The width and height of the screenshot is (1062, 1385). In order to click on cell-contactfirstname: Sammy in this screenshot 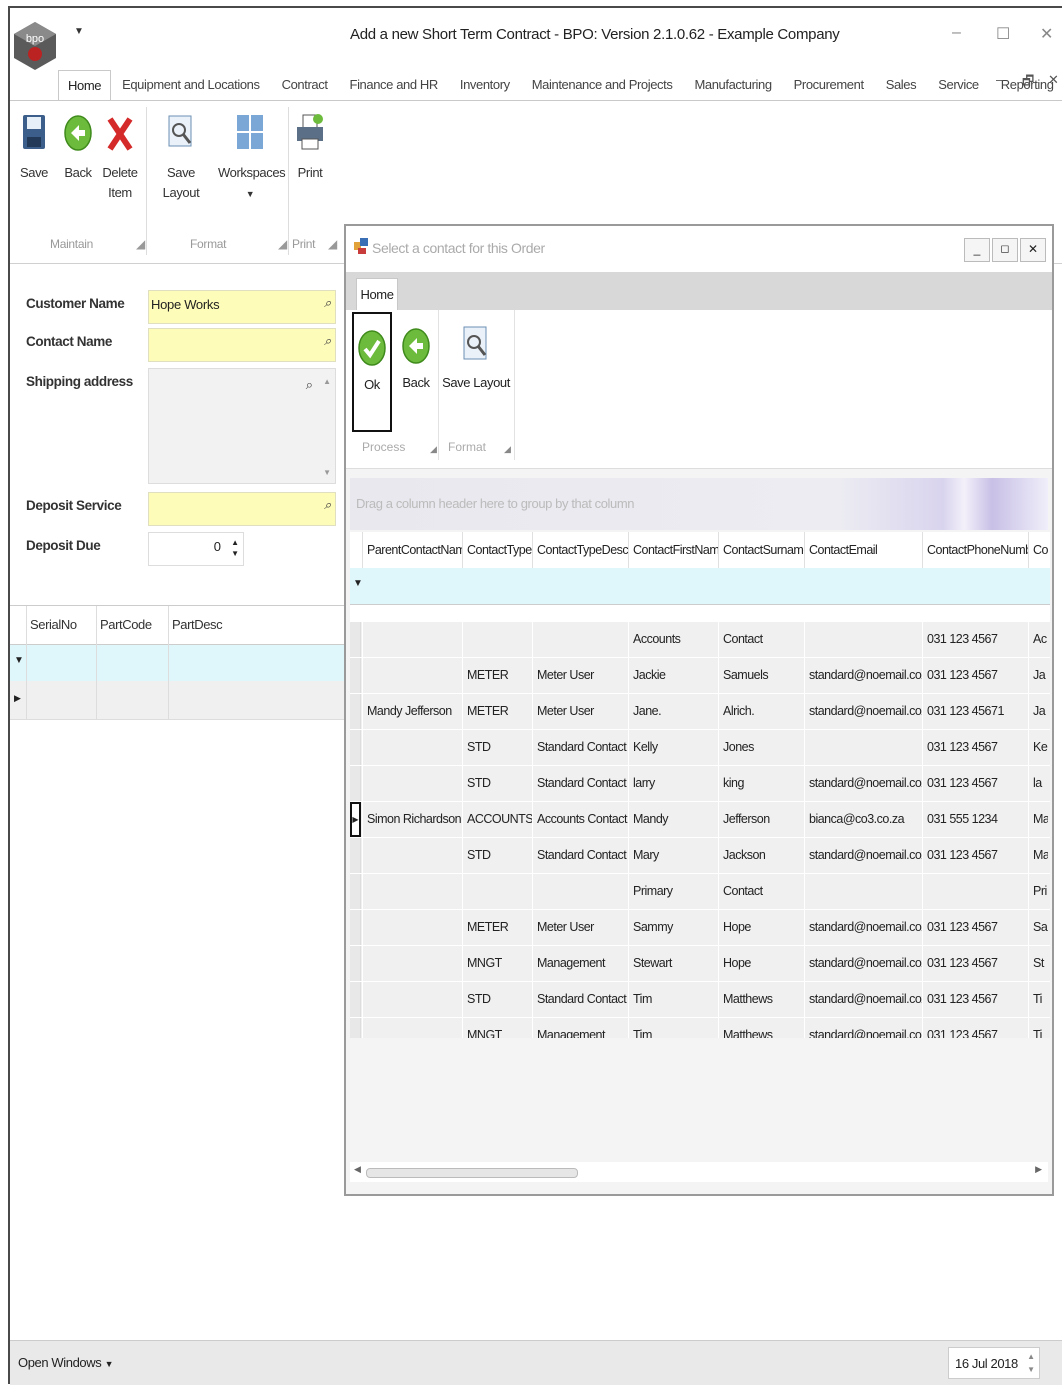, I will do `click(673, 927)`.